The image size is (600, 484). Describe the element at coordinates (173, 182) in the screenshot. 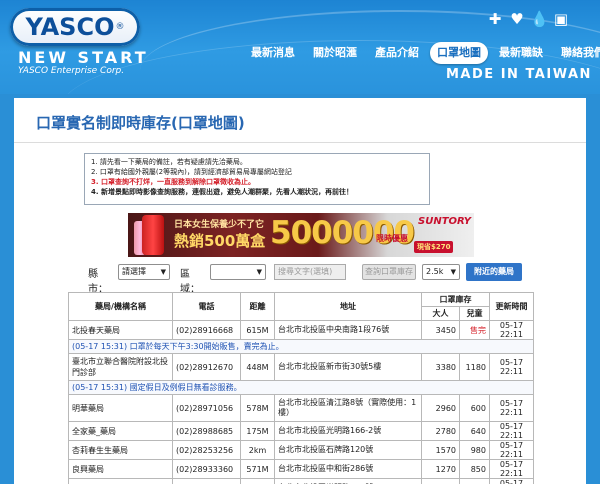

I see `notice-line: 3. 口罩查詢不打烊，一直服務到解除口罩徵收為止。` at that location.